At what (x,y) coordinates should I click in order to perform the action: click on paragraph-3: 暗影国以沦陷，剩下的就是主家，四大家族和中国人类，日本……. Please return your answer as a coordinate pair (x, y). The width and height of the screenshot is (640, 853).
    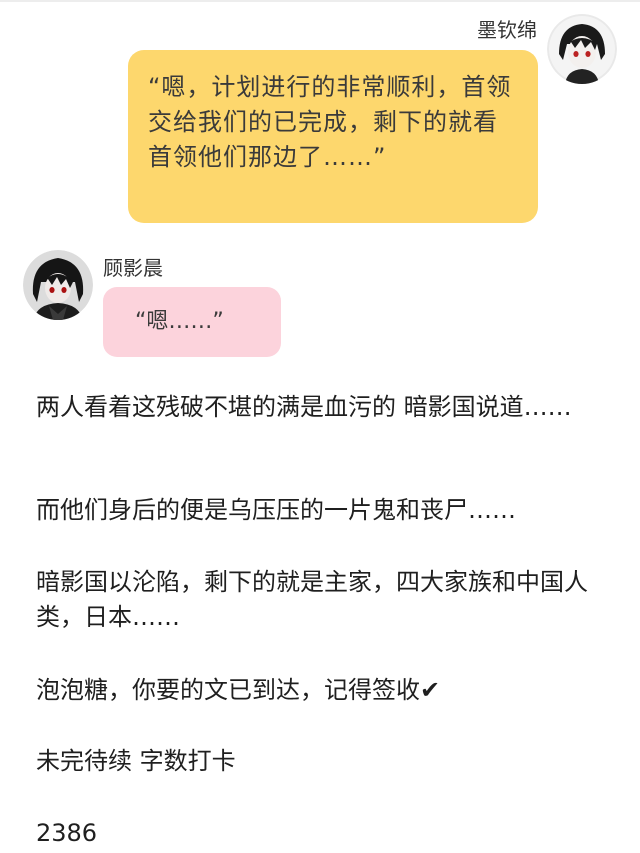
    Looking at the image, I should click on (312, 599).